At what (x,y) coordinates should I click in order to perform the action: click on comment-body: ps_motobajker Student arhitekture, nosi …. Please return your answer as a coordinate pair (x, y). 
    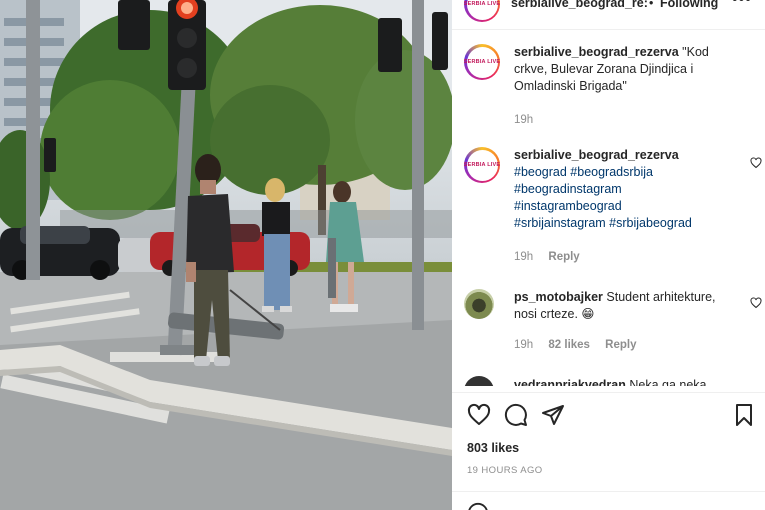
    Looking at the image, I should click on (621, 306).